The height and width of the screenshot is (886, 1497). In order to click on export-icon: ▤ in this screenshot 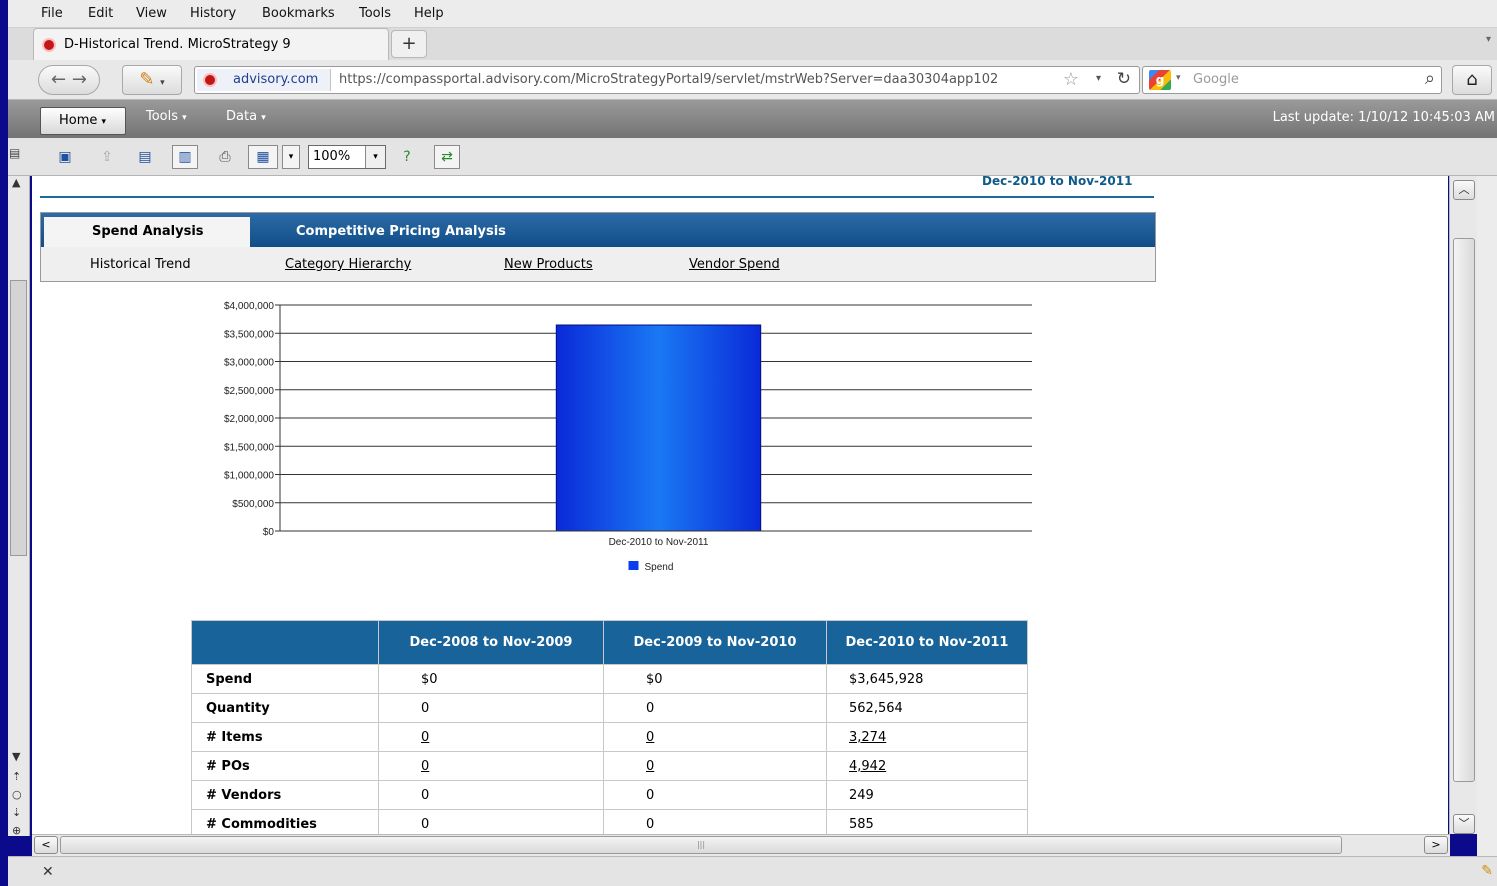, I will do `click(145, 157)`.